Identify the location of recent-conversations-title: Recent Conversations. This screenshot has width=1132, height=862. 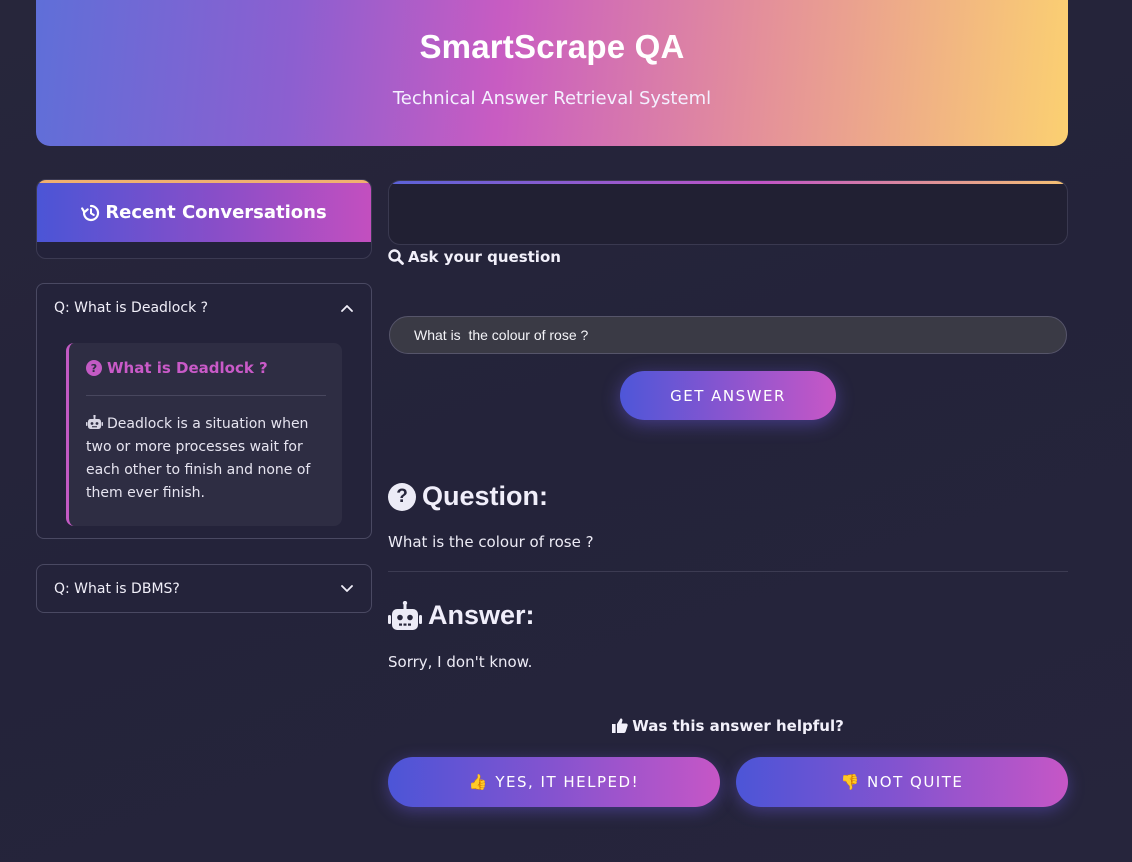
(216, 212).